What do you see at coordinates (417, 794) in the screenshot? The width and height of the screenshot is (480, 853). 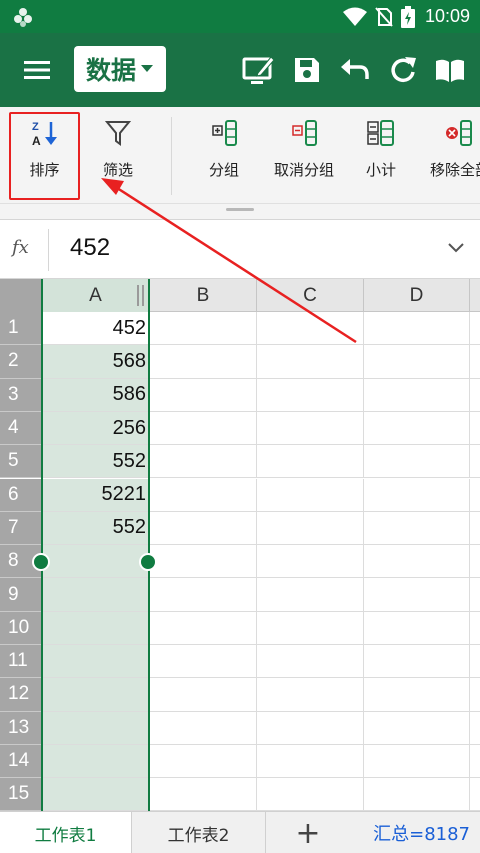 I see `cell-D15` at bounding box center [417, 794].